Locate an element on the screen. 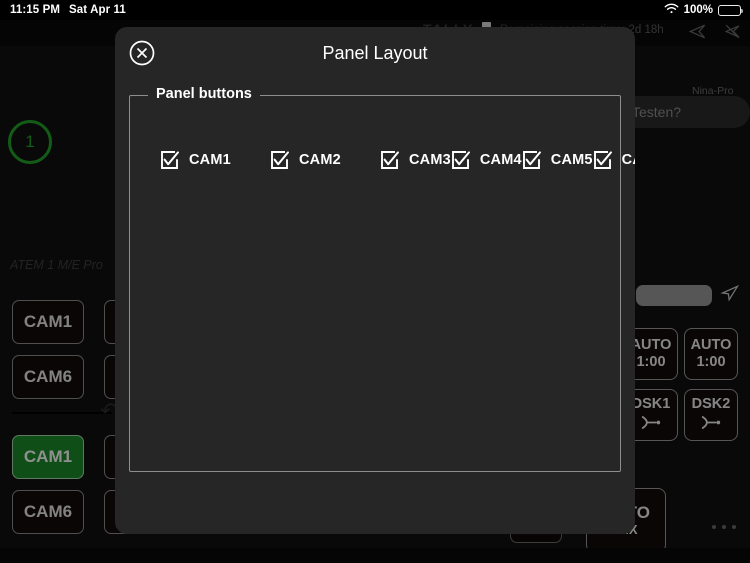 This screenshot has width=750, height=563. status-bar-right: 100% is located at coordinates (704, 10).